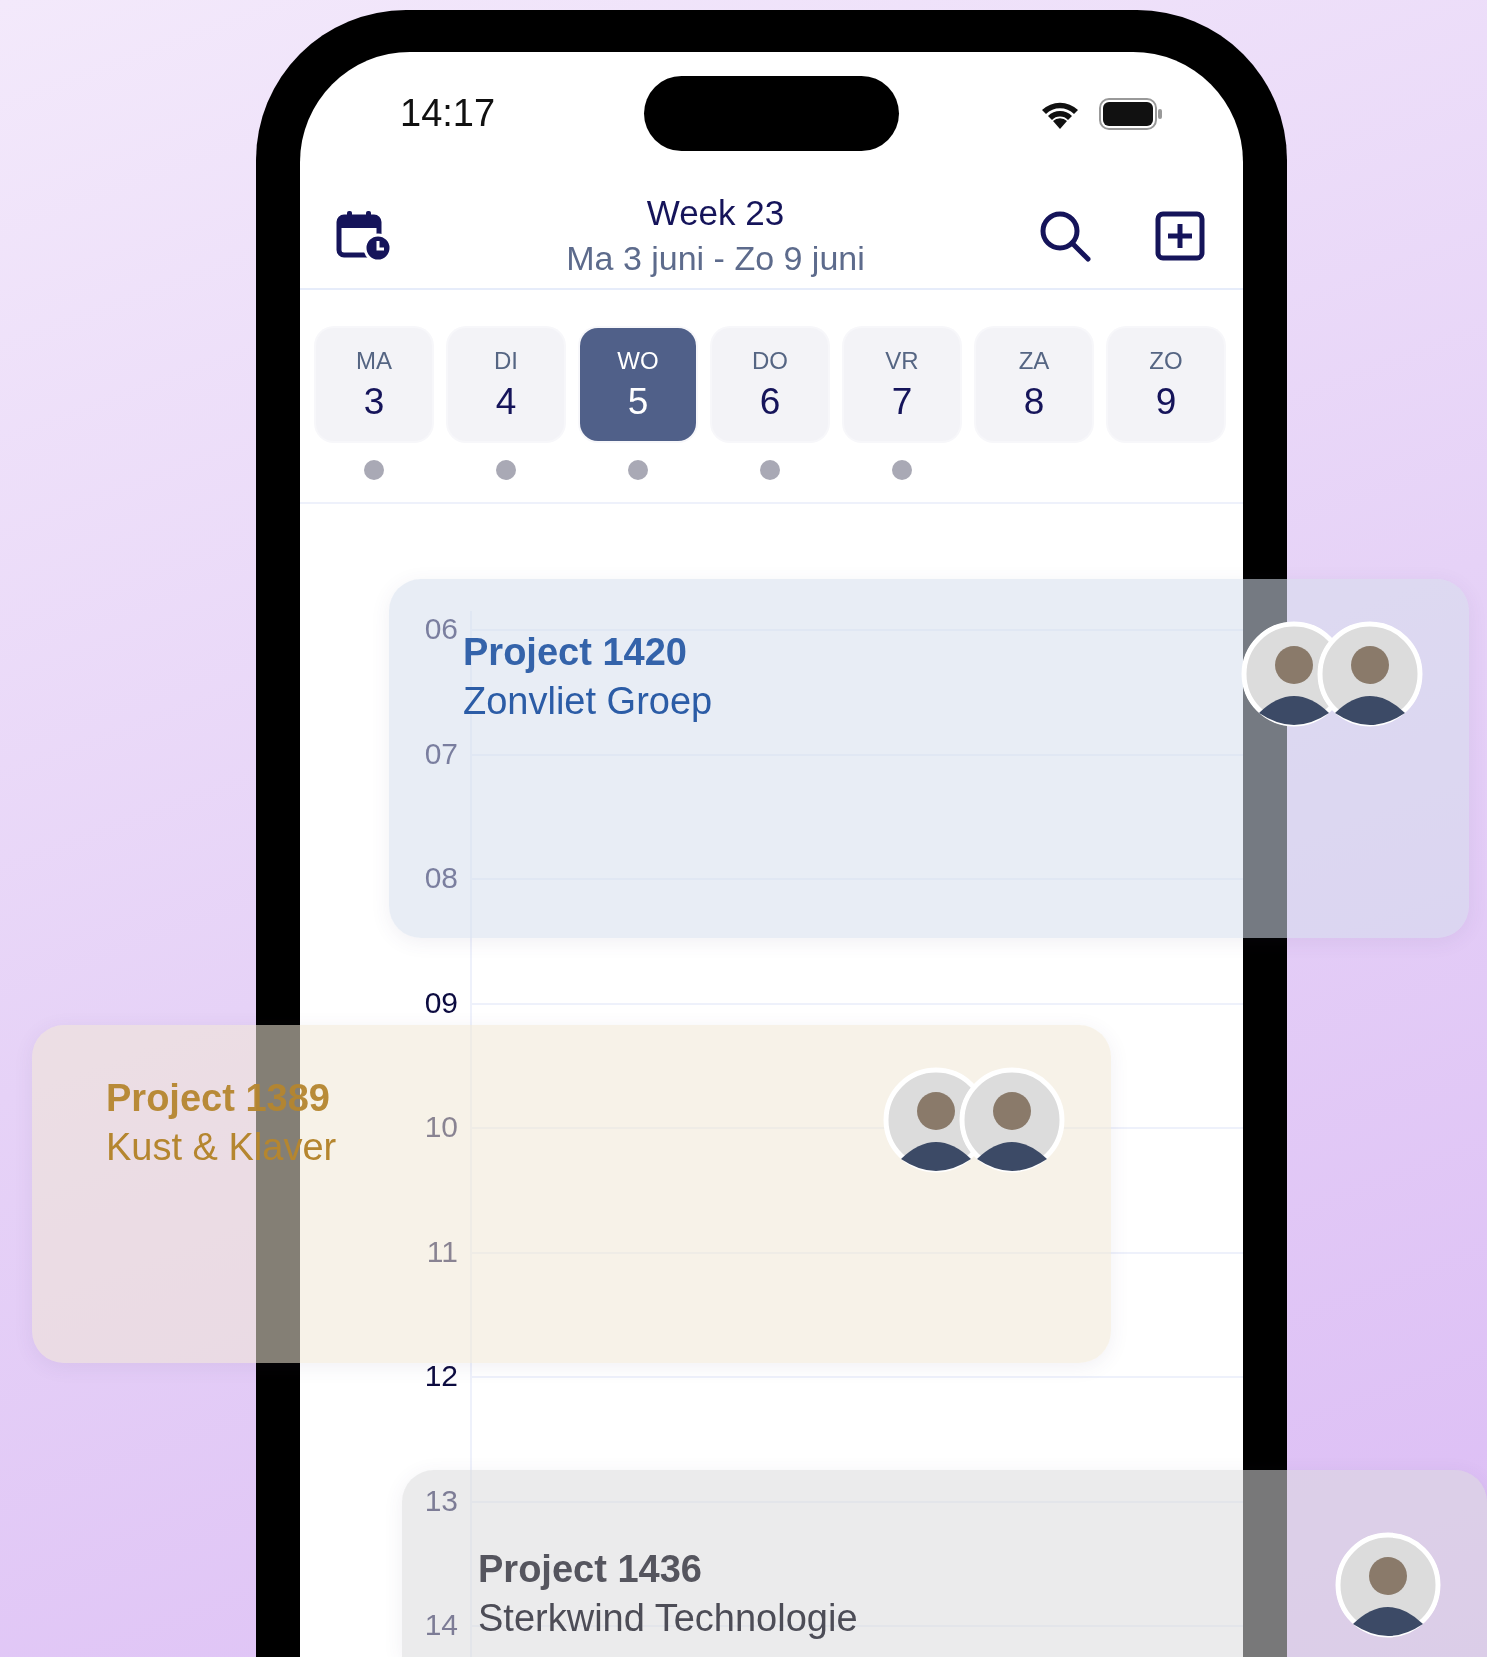 The image size is (1487, 1657). What do you see at coordinates (588, 701) in the screenshot?
I see `event-client: Zonvliet Groep` at bounding box center [588, 701].